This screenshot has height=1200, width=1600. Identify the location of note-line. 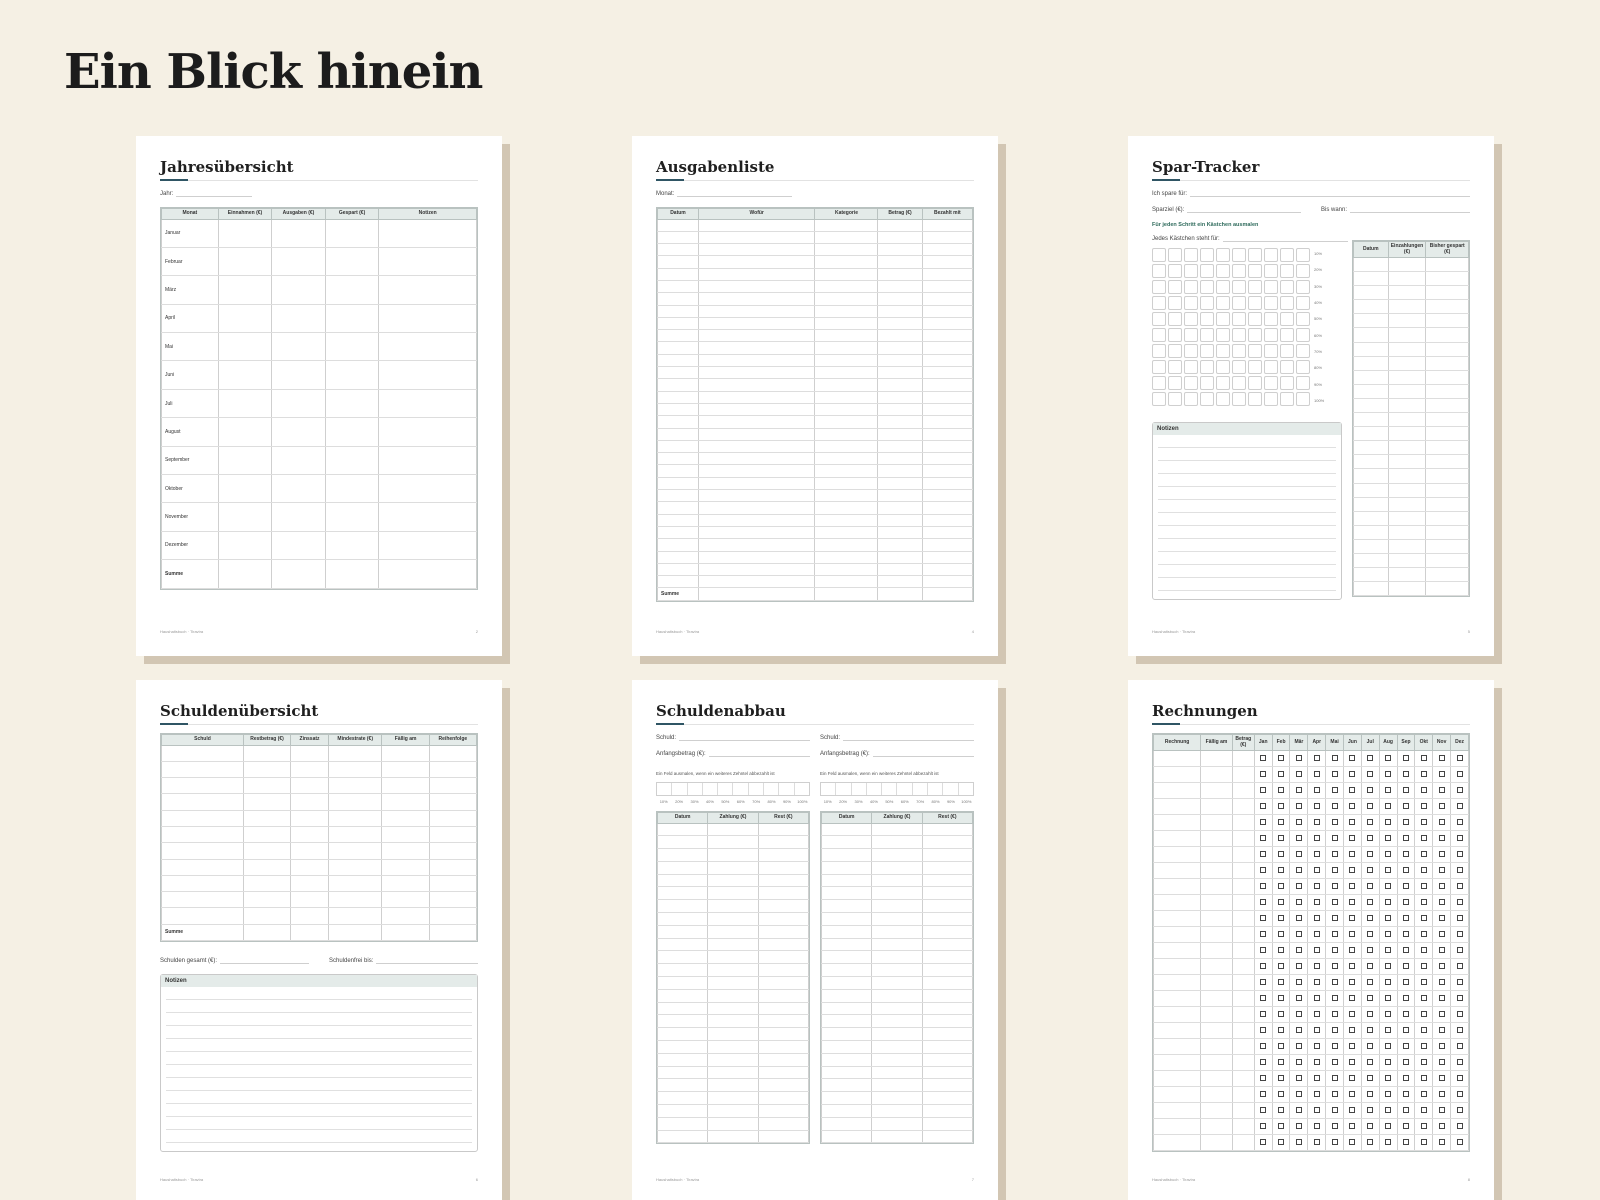
(319, 994).